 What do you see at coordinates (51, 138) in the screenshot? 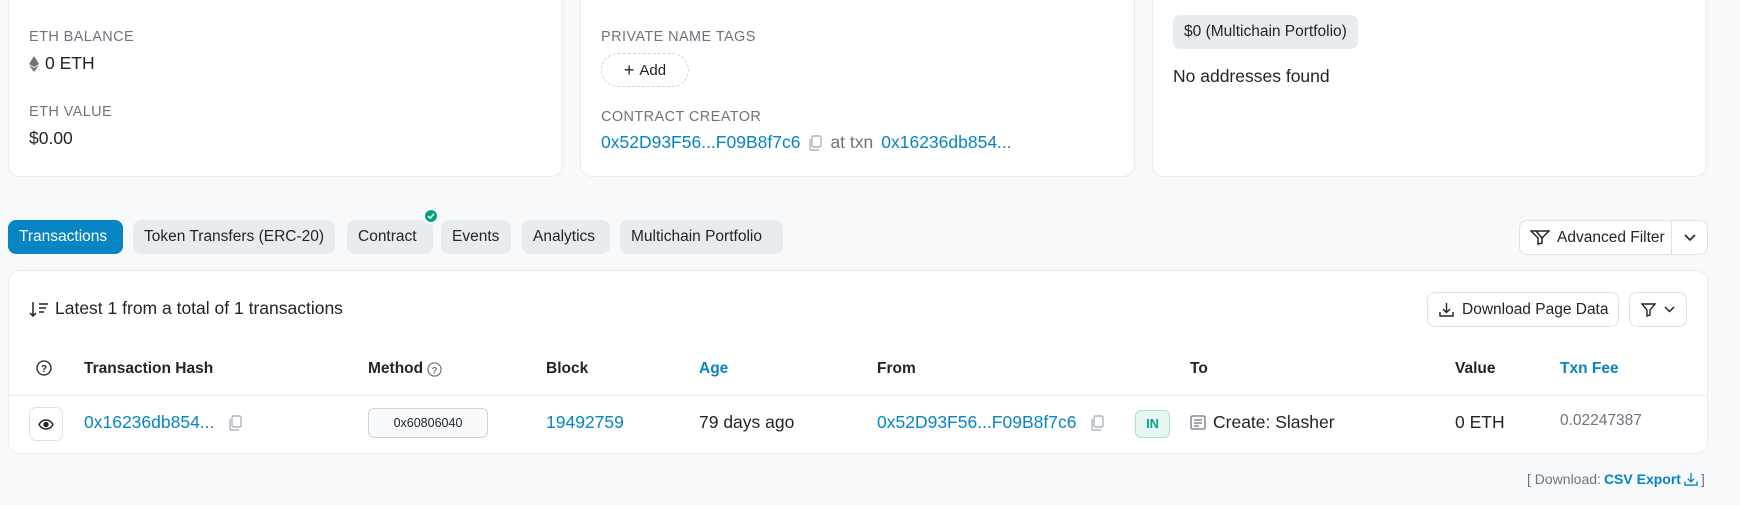
I see `eth-value: $0.00` at bounding box center [51, 138].